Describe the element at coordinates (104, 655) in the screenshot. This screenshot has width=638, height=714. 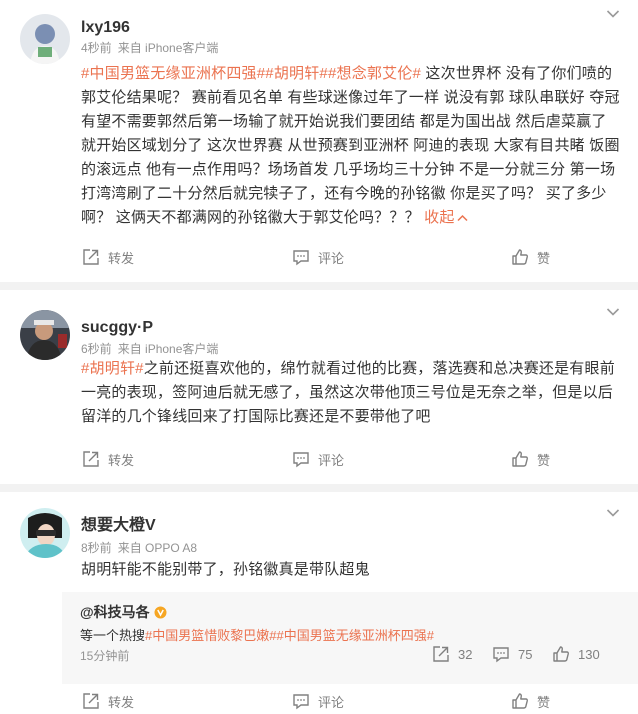
I see `repost-time: 15分钟前` at that location.